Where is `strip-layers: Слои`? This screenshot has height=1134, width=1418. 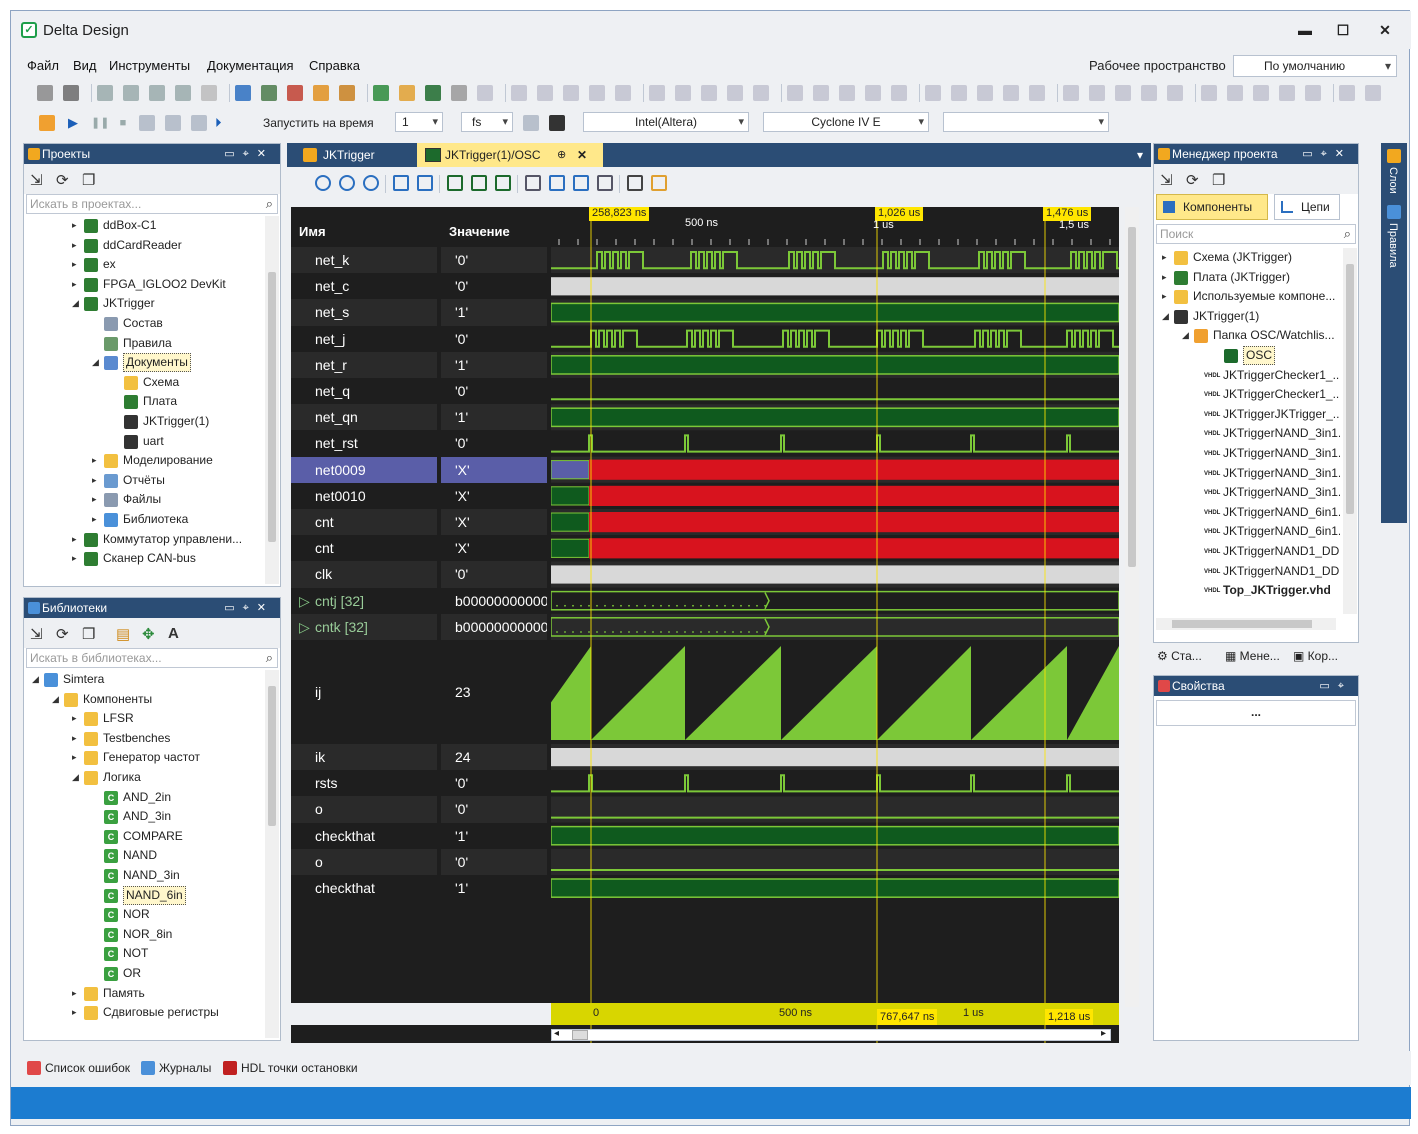
strip-layers: Слои is located at coordinates (1393, 180).